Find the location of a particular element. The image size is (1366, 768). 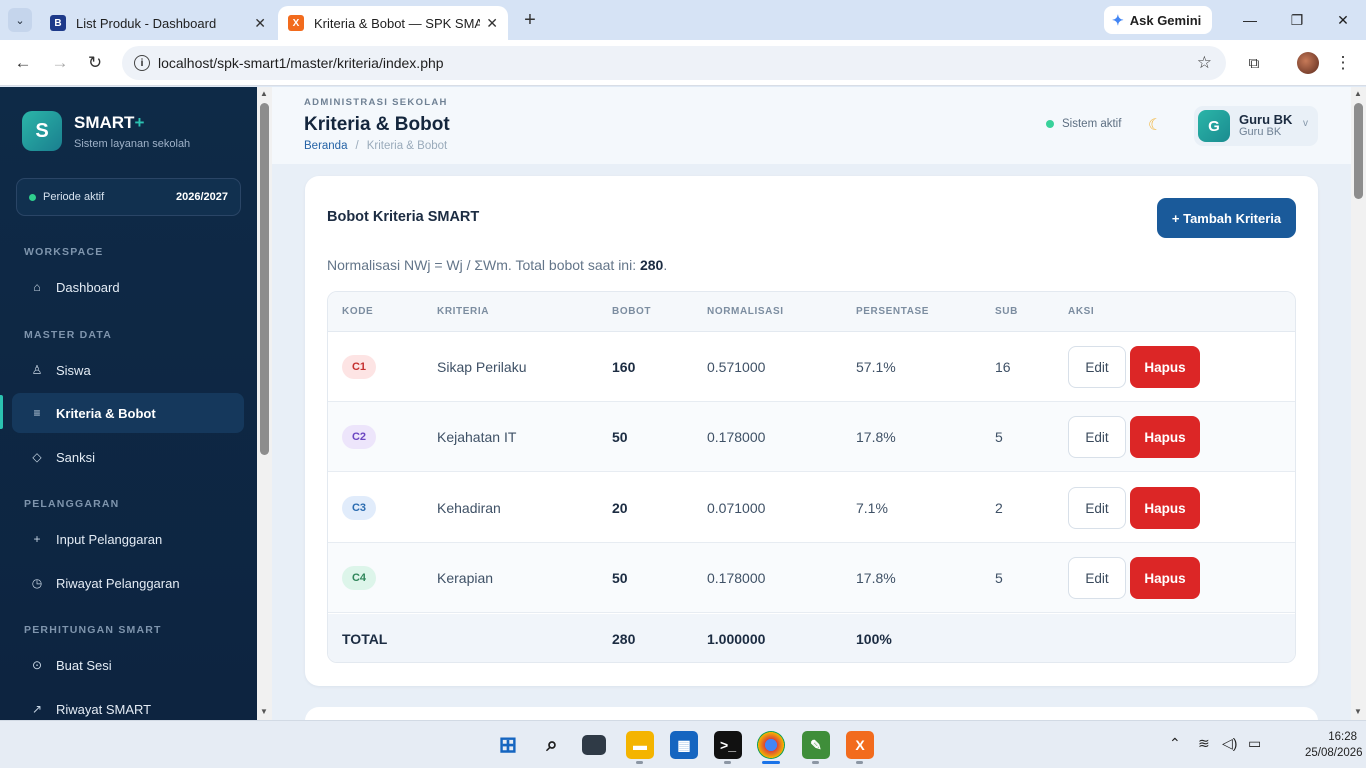

chrome-icon is located at coordinates (771, 745).